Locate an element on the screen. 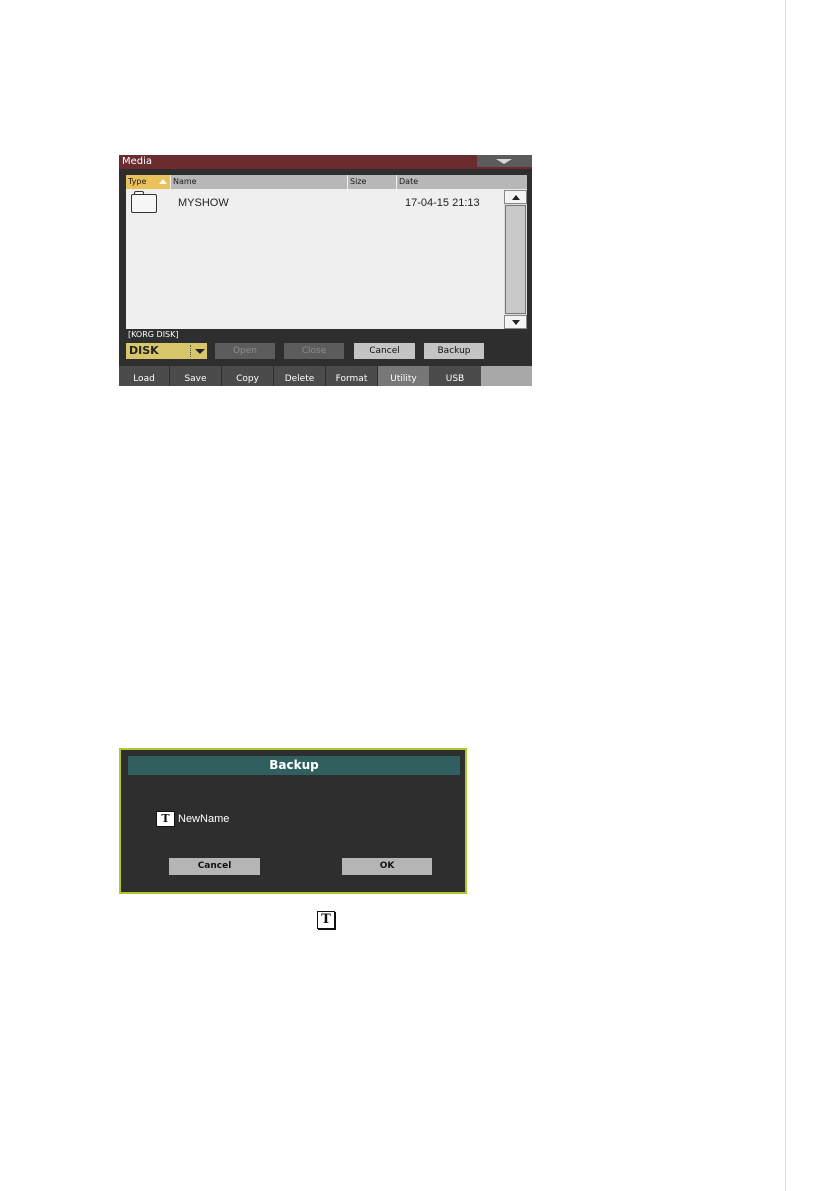 The image size is (839, 1191). file-date: 17-04-15 21:13 is located at coordinates (442, 203).